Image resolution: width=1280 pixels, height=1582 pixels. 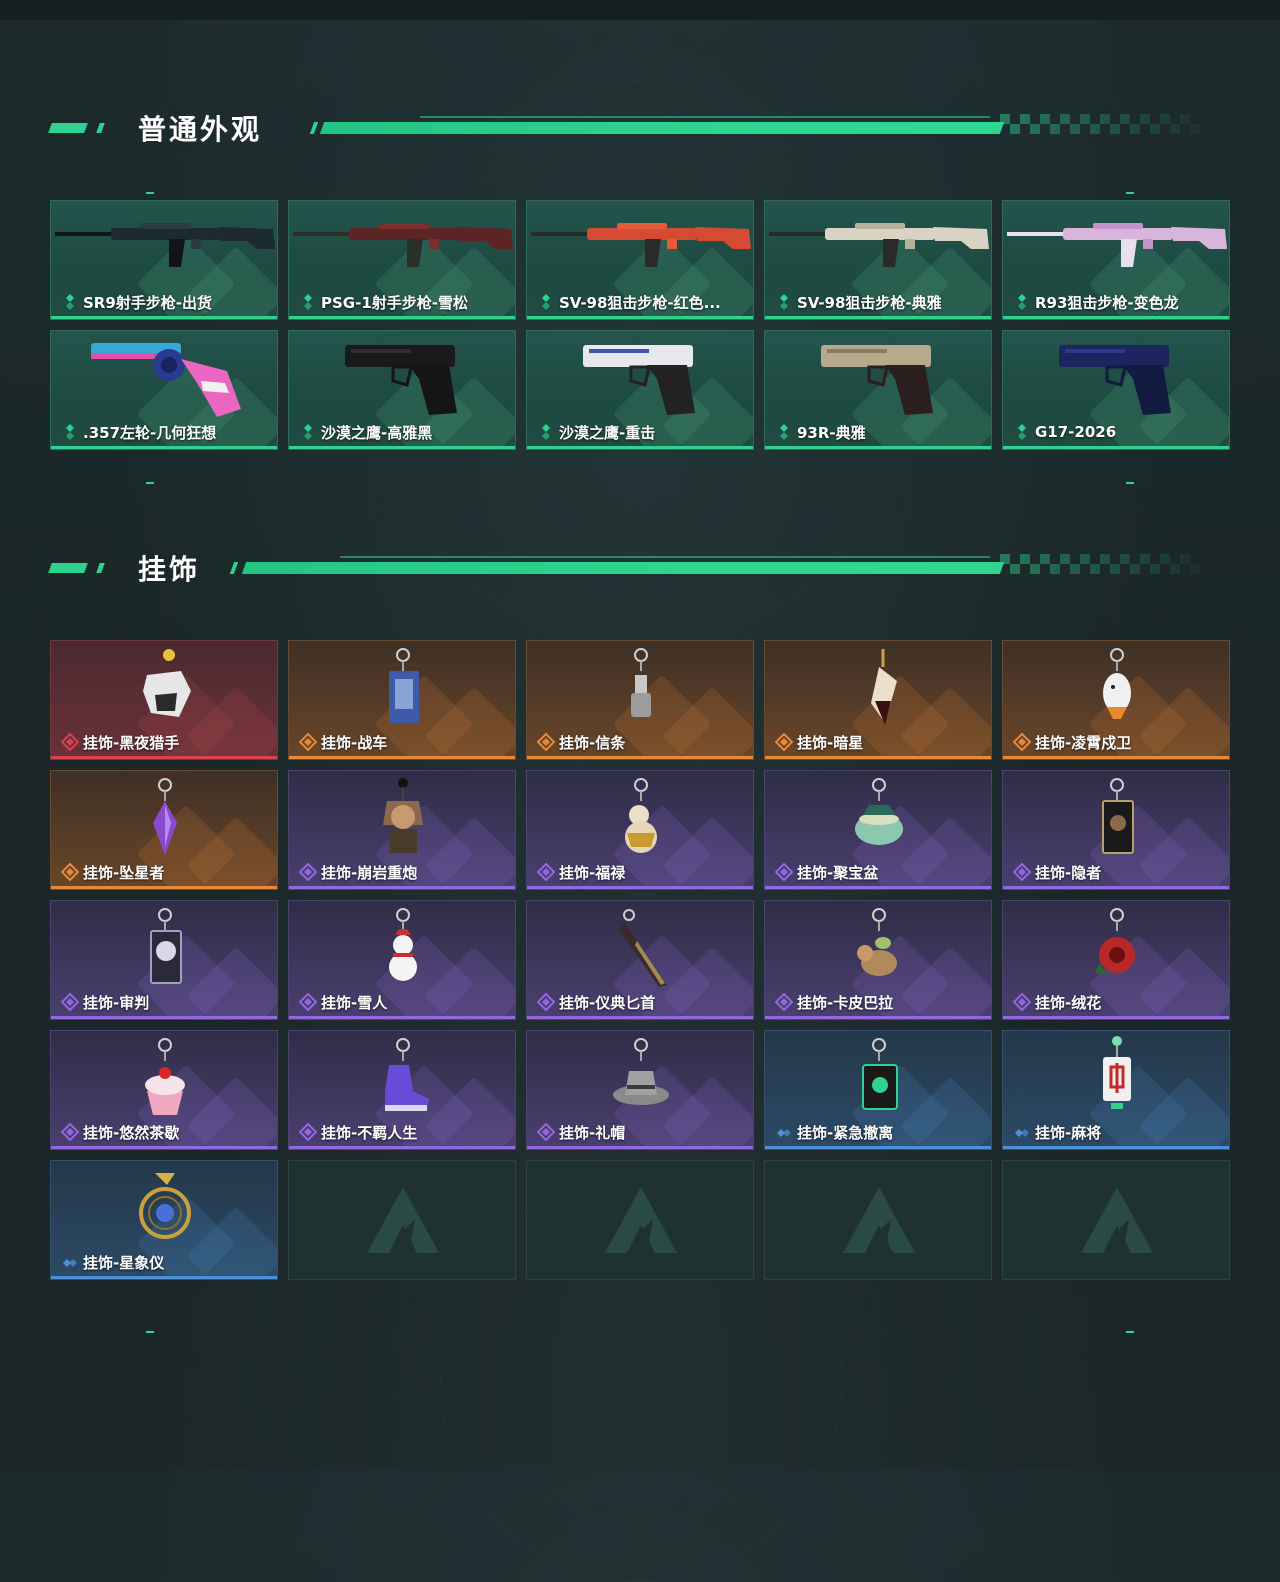 What do you see at coordinates (878, 260) in the screenshot?
I see `item-card: SV-98狙击步枪-典雅` at bounding box center [878, 260].